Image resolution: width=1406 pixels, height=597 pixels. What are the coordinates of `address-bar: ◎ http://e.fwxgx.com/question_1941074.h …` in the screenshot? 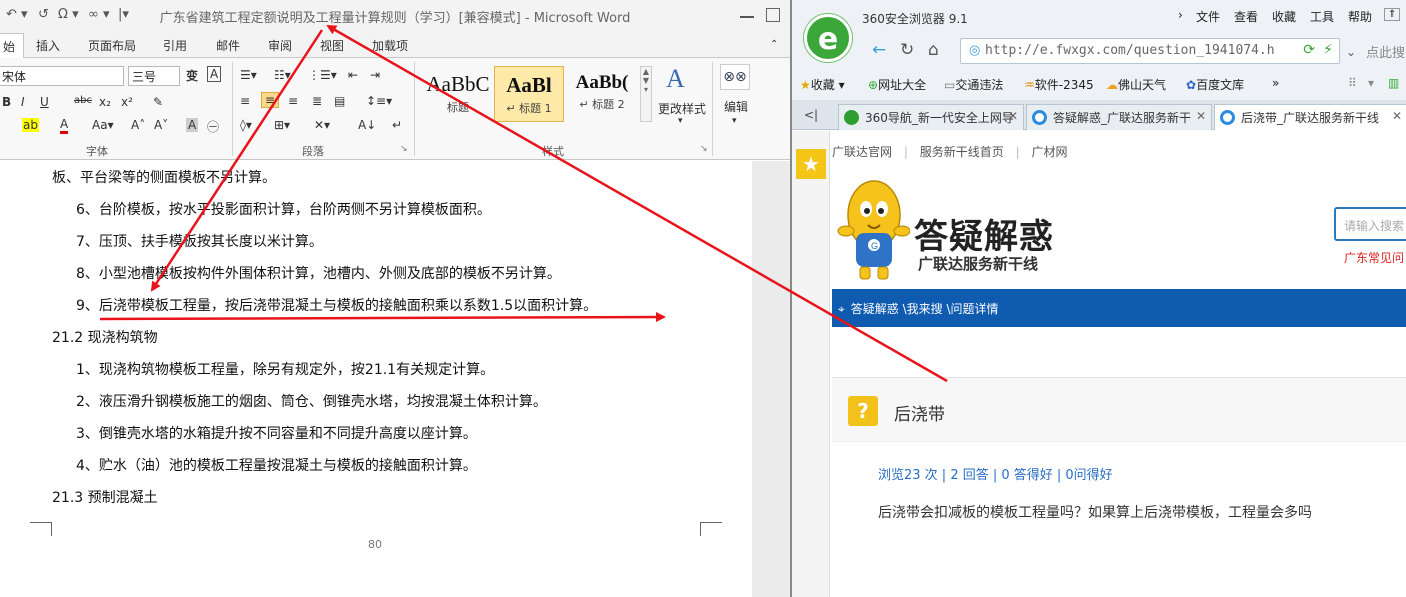 It's located at (1150, 51).